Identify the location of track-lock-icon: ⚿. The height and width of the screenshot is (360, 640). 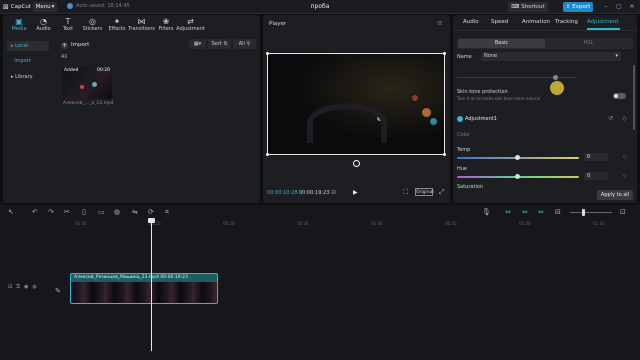
(18, 288).